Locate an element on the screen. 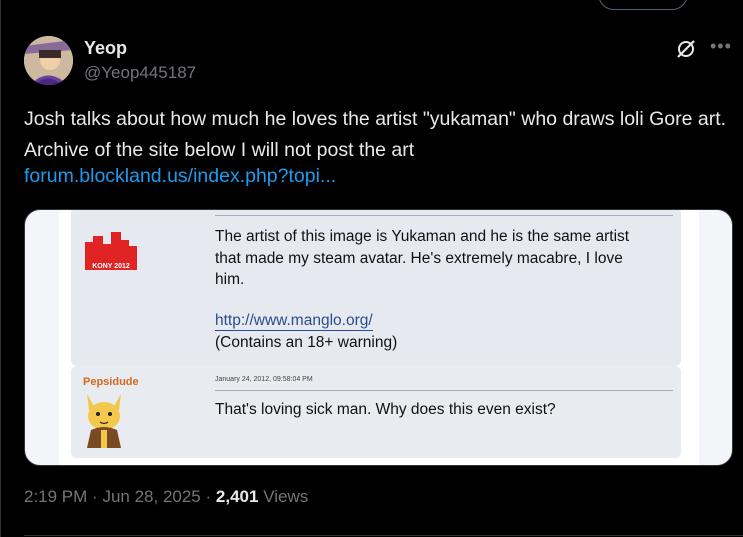 The width and height of the screenshot is (743, 537). tweet-time: 2:19 PM is located at coordinates (55, 496).